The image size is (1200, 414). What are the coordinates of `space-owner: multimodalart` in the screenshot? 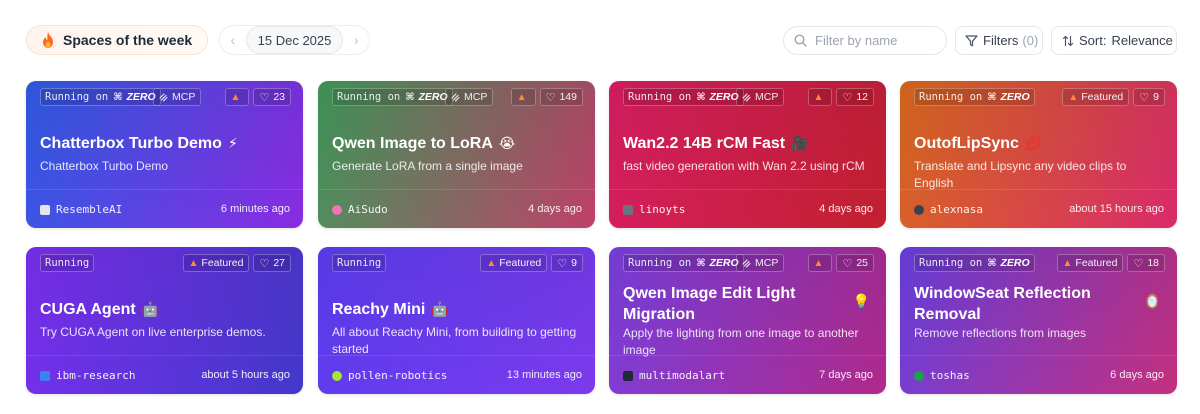 It's located at (674, 375).